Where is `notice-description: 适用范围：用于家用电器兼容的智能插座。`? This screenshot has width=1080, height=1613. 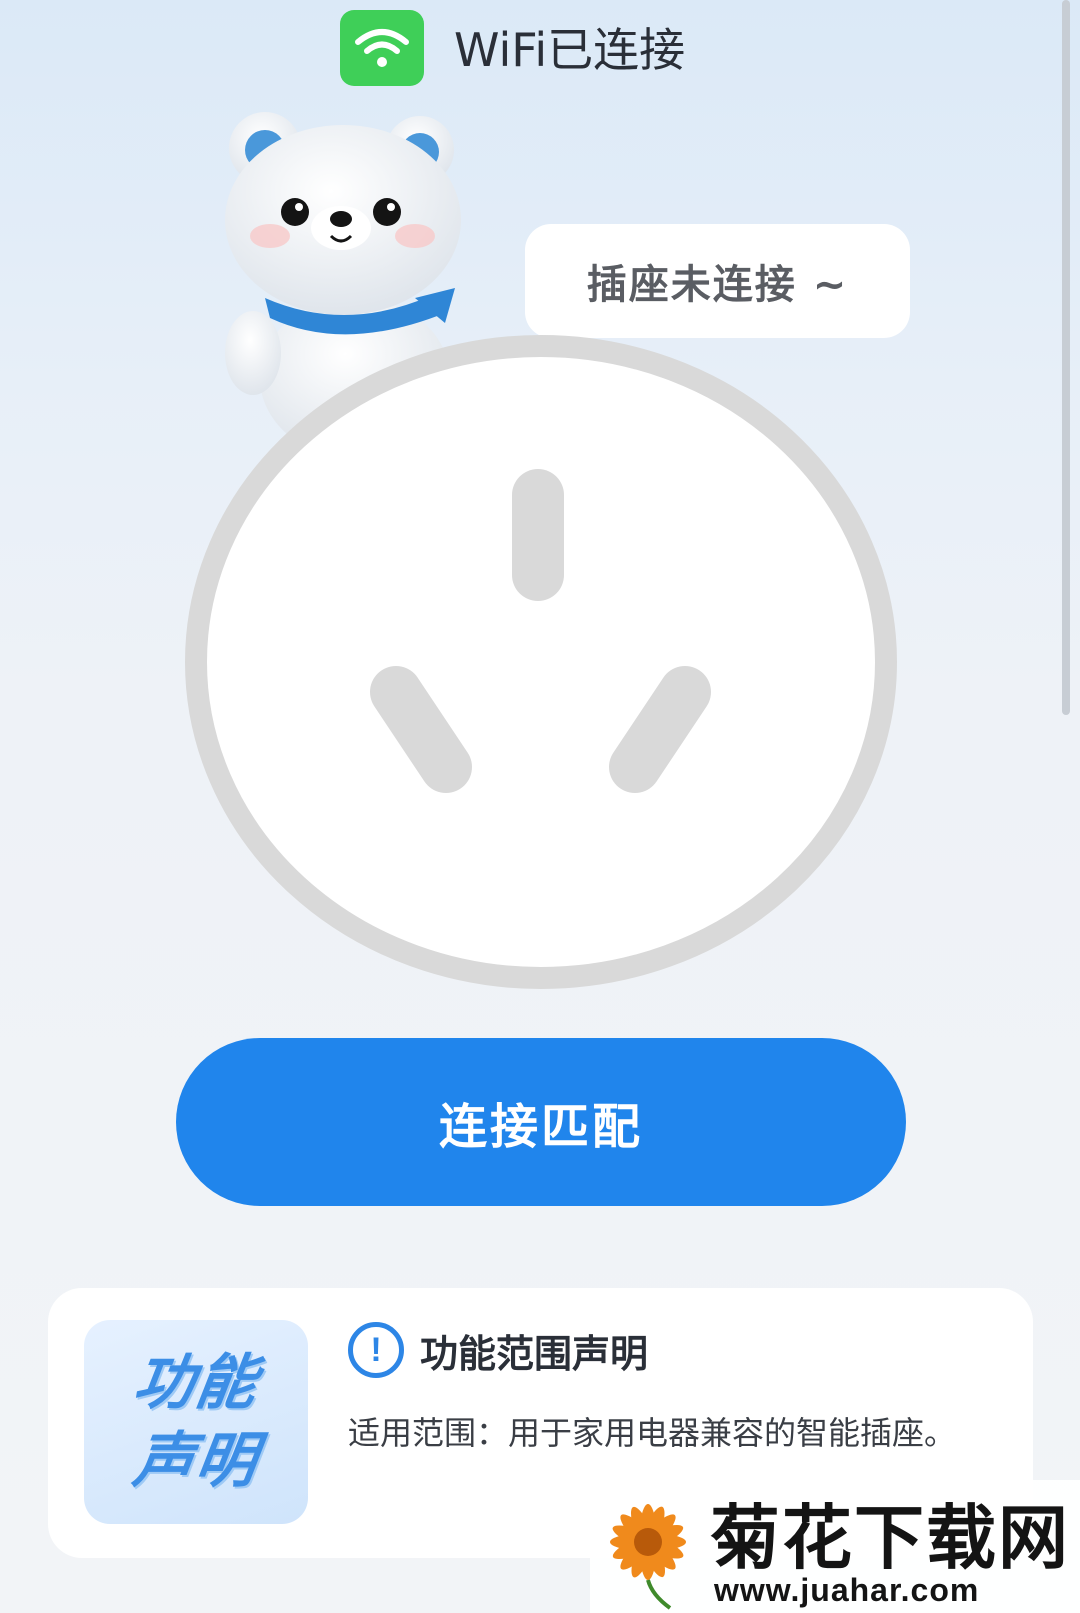
notice-description: 适用范围：用于家用电器兼容的智能插座。 is located at coordinates (652, 1433).